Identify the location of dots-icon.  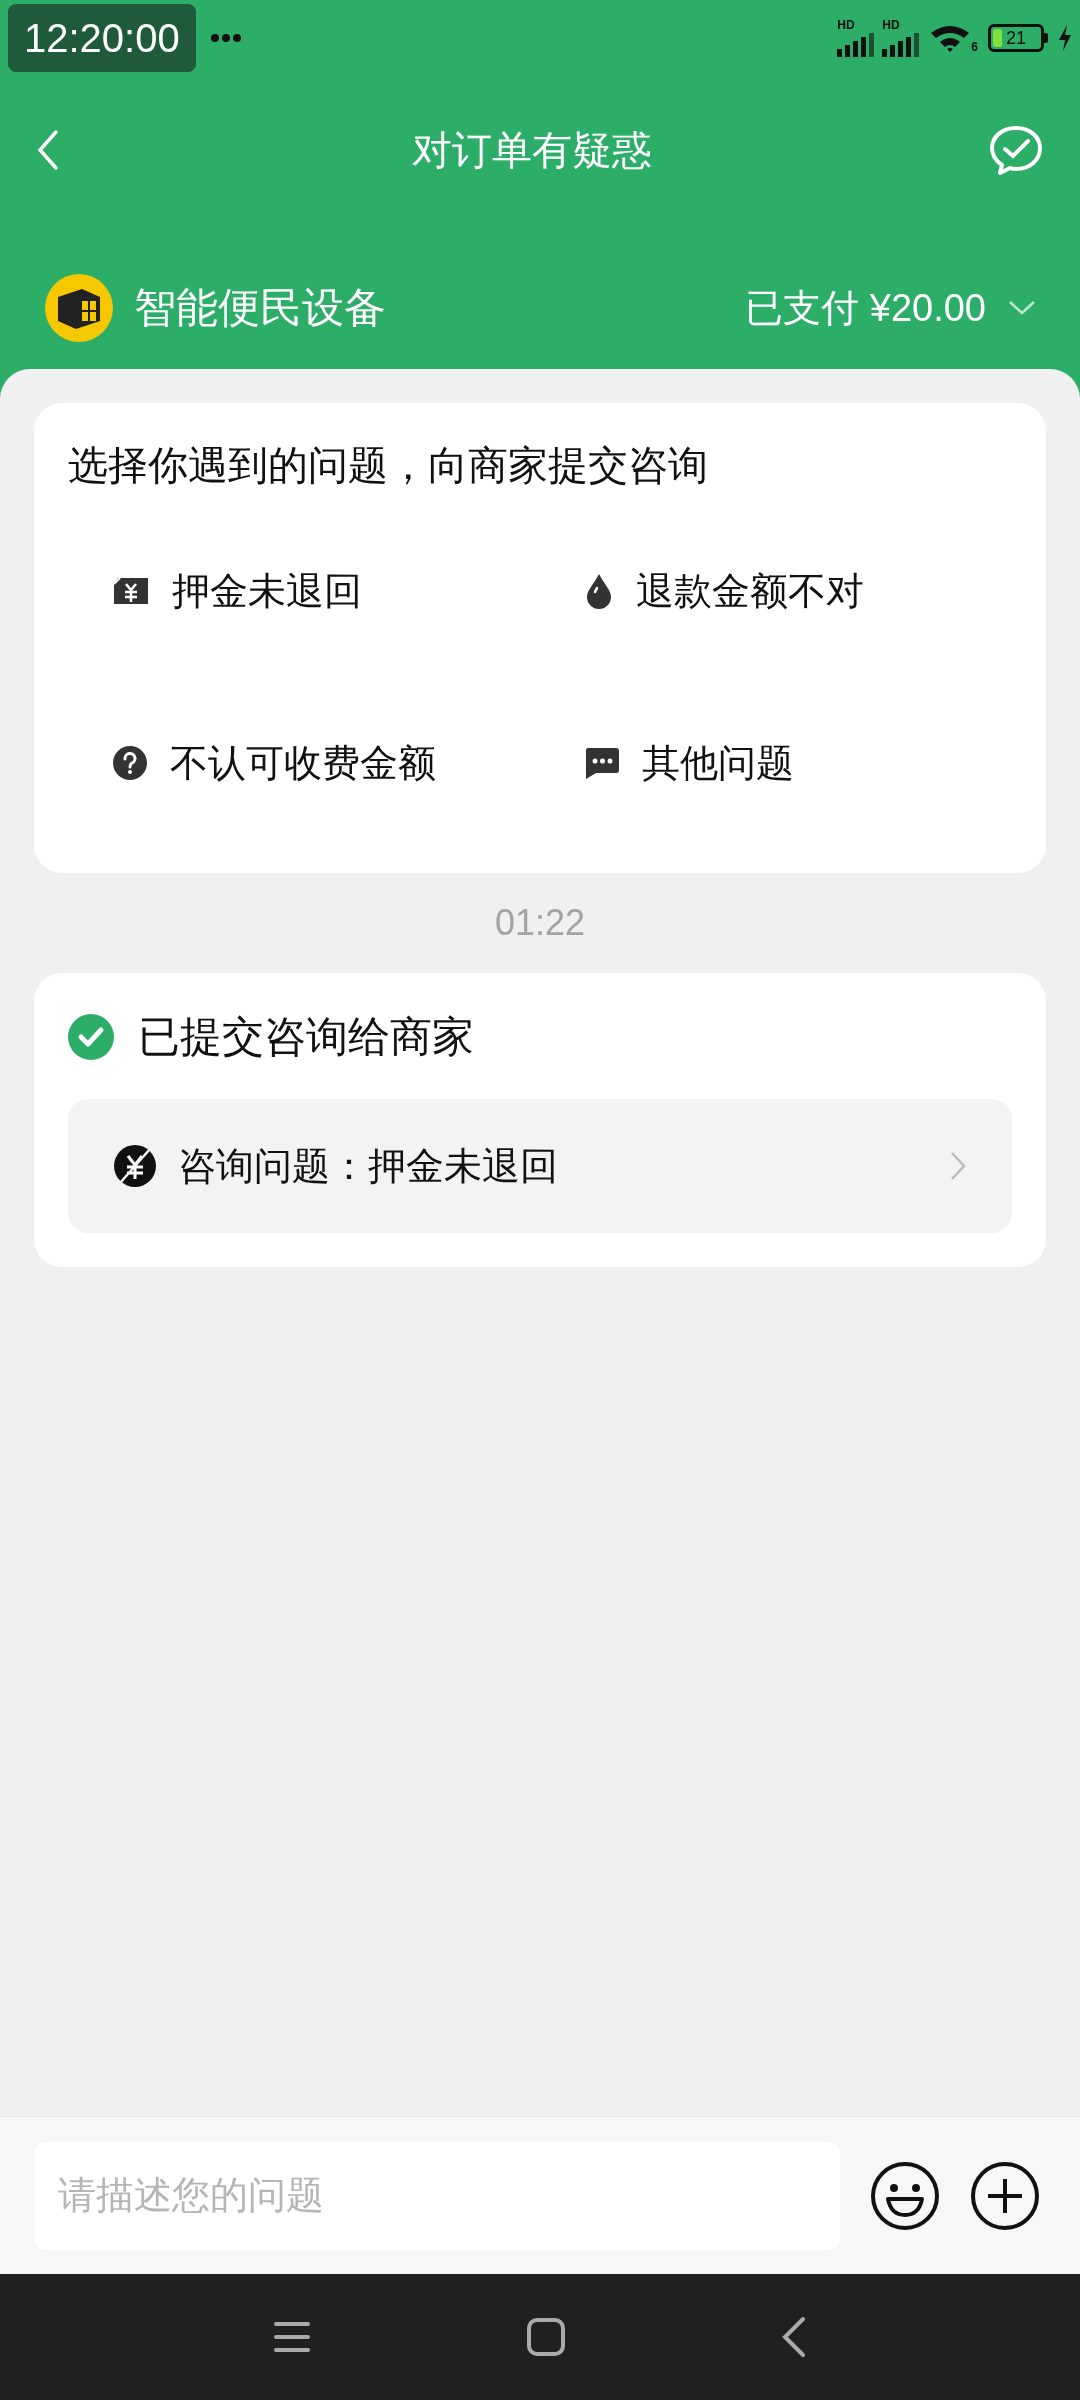
(225, 37).